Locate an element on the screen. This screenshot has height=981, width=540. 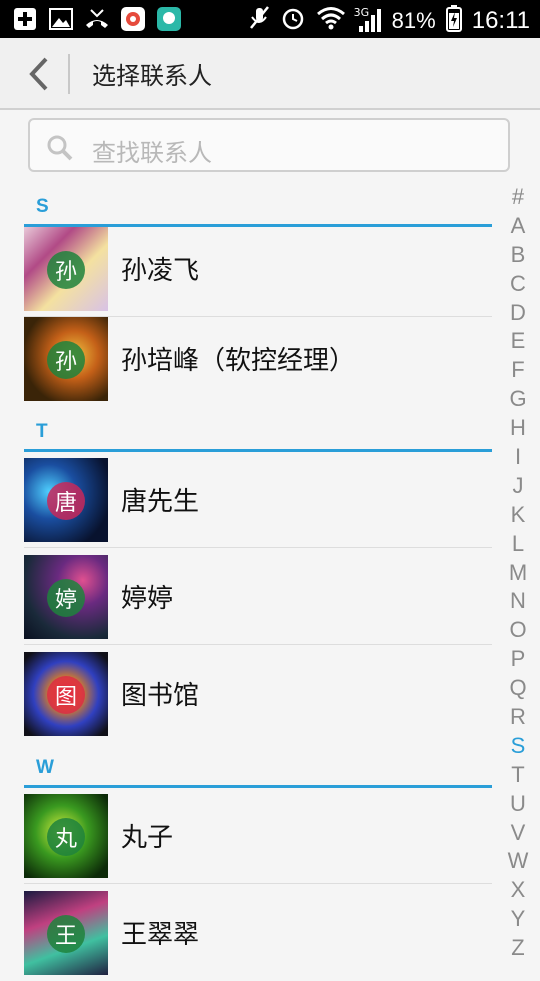
avatar: 王 is located at coordinates (66, 933).